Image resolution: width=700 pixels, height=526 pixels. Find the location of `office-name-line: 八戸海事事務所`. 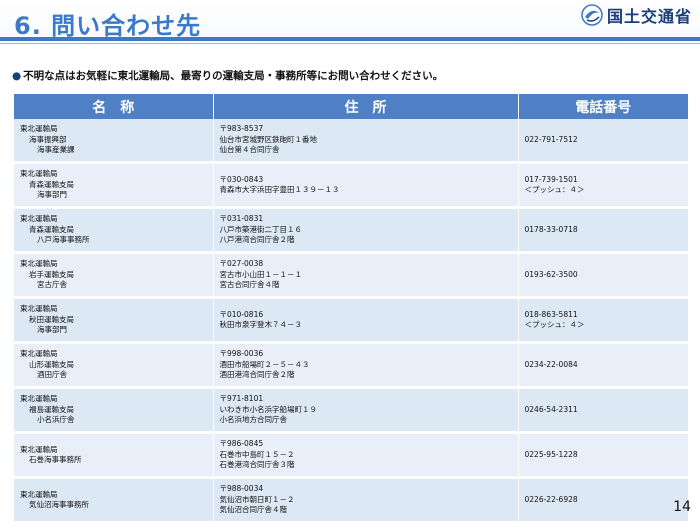

office-name-line: 八戸海事事務所 is located at coordinates (63, 240).